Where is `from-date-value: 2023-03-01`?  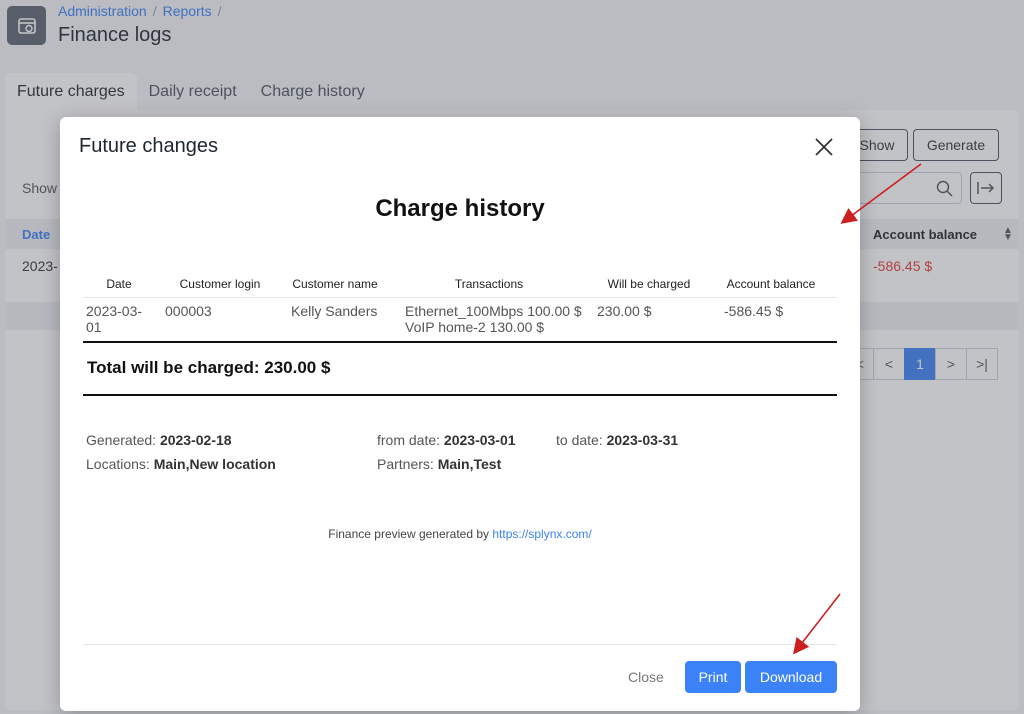 from-date-value: 2023-03-01 is located at coordinates (479, 440).